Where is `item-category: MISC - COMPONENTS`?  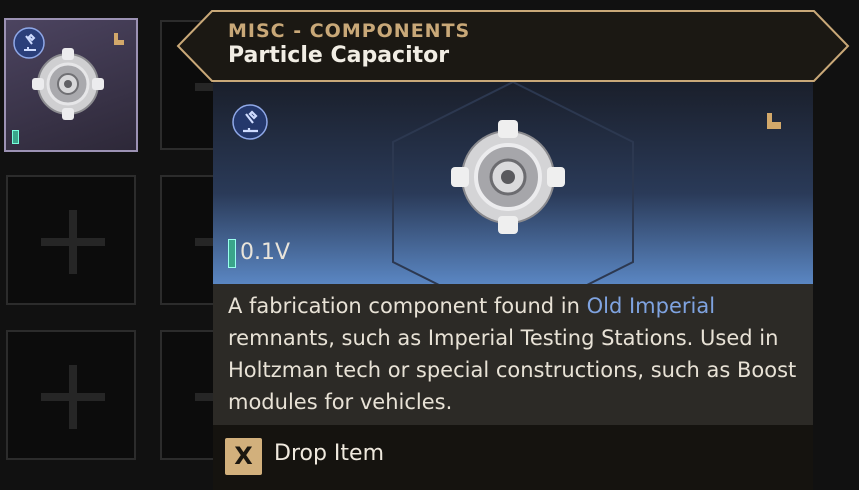 item-category: MISC - COMPONENTS is located at coordinates (349, 31).